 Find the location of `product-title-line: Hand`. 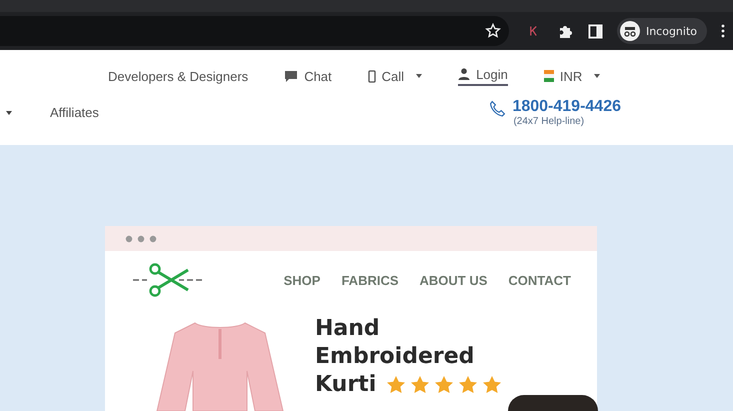

product-title-line: Hand is located at coordinates (348, 329).